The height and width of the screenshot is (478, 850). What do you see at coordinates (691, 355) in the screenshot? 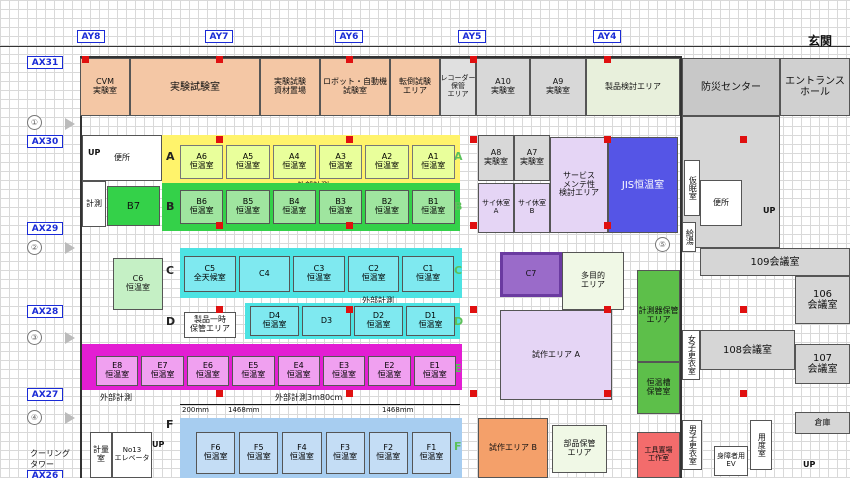
I see `room-josei: 女子更衣室` at bounding box center [691, 355].